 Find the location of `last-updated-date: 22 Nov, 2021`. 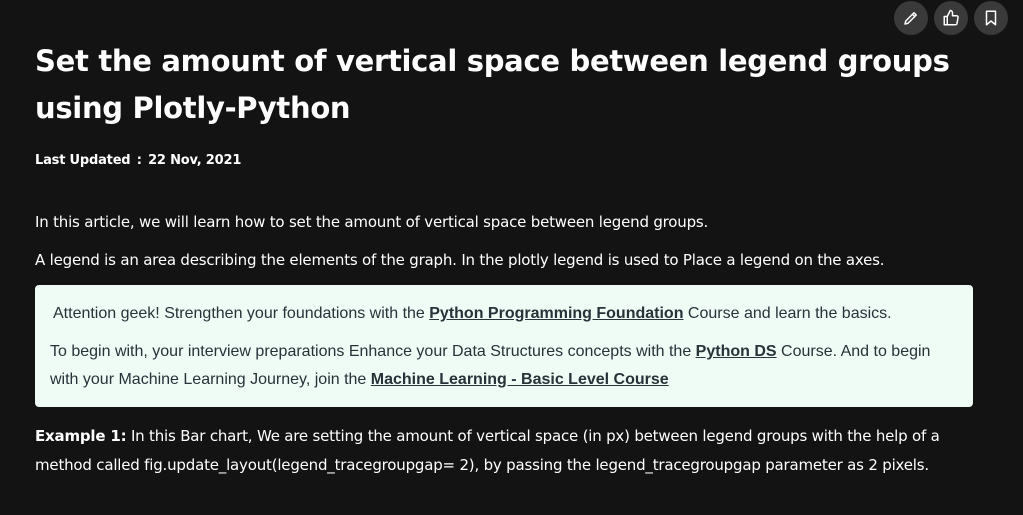

last-updated-date: 22 Nov, 2021 is located at coordinates (195, 160).